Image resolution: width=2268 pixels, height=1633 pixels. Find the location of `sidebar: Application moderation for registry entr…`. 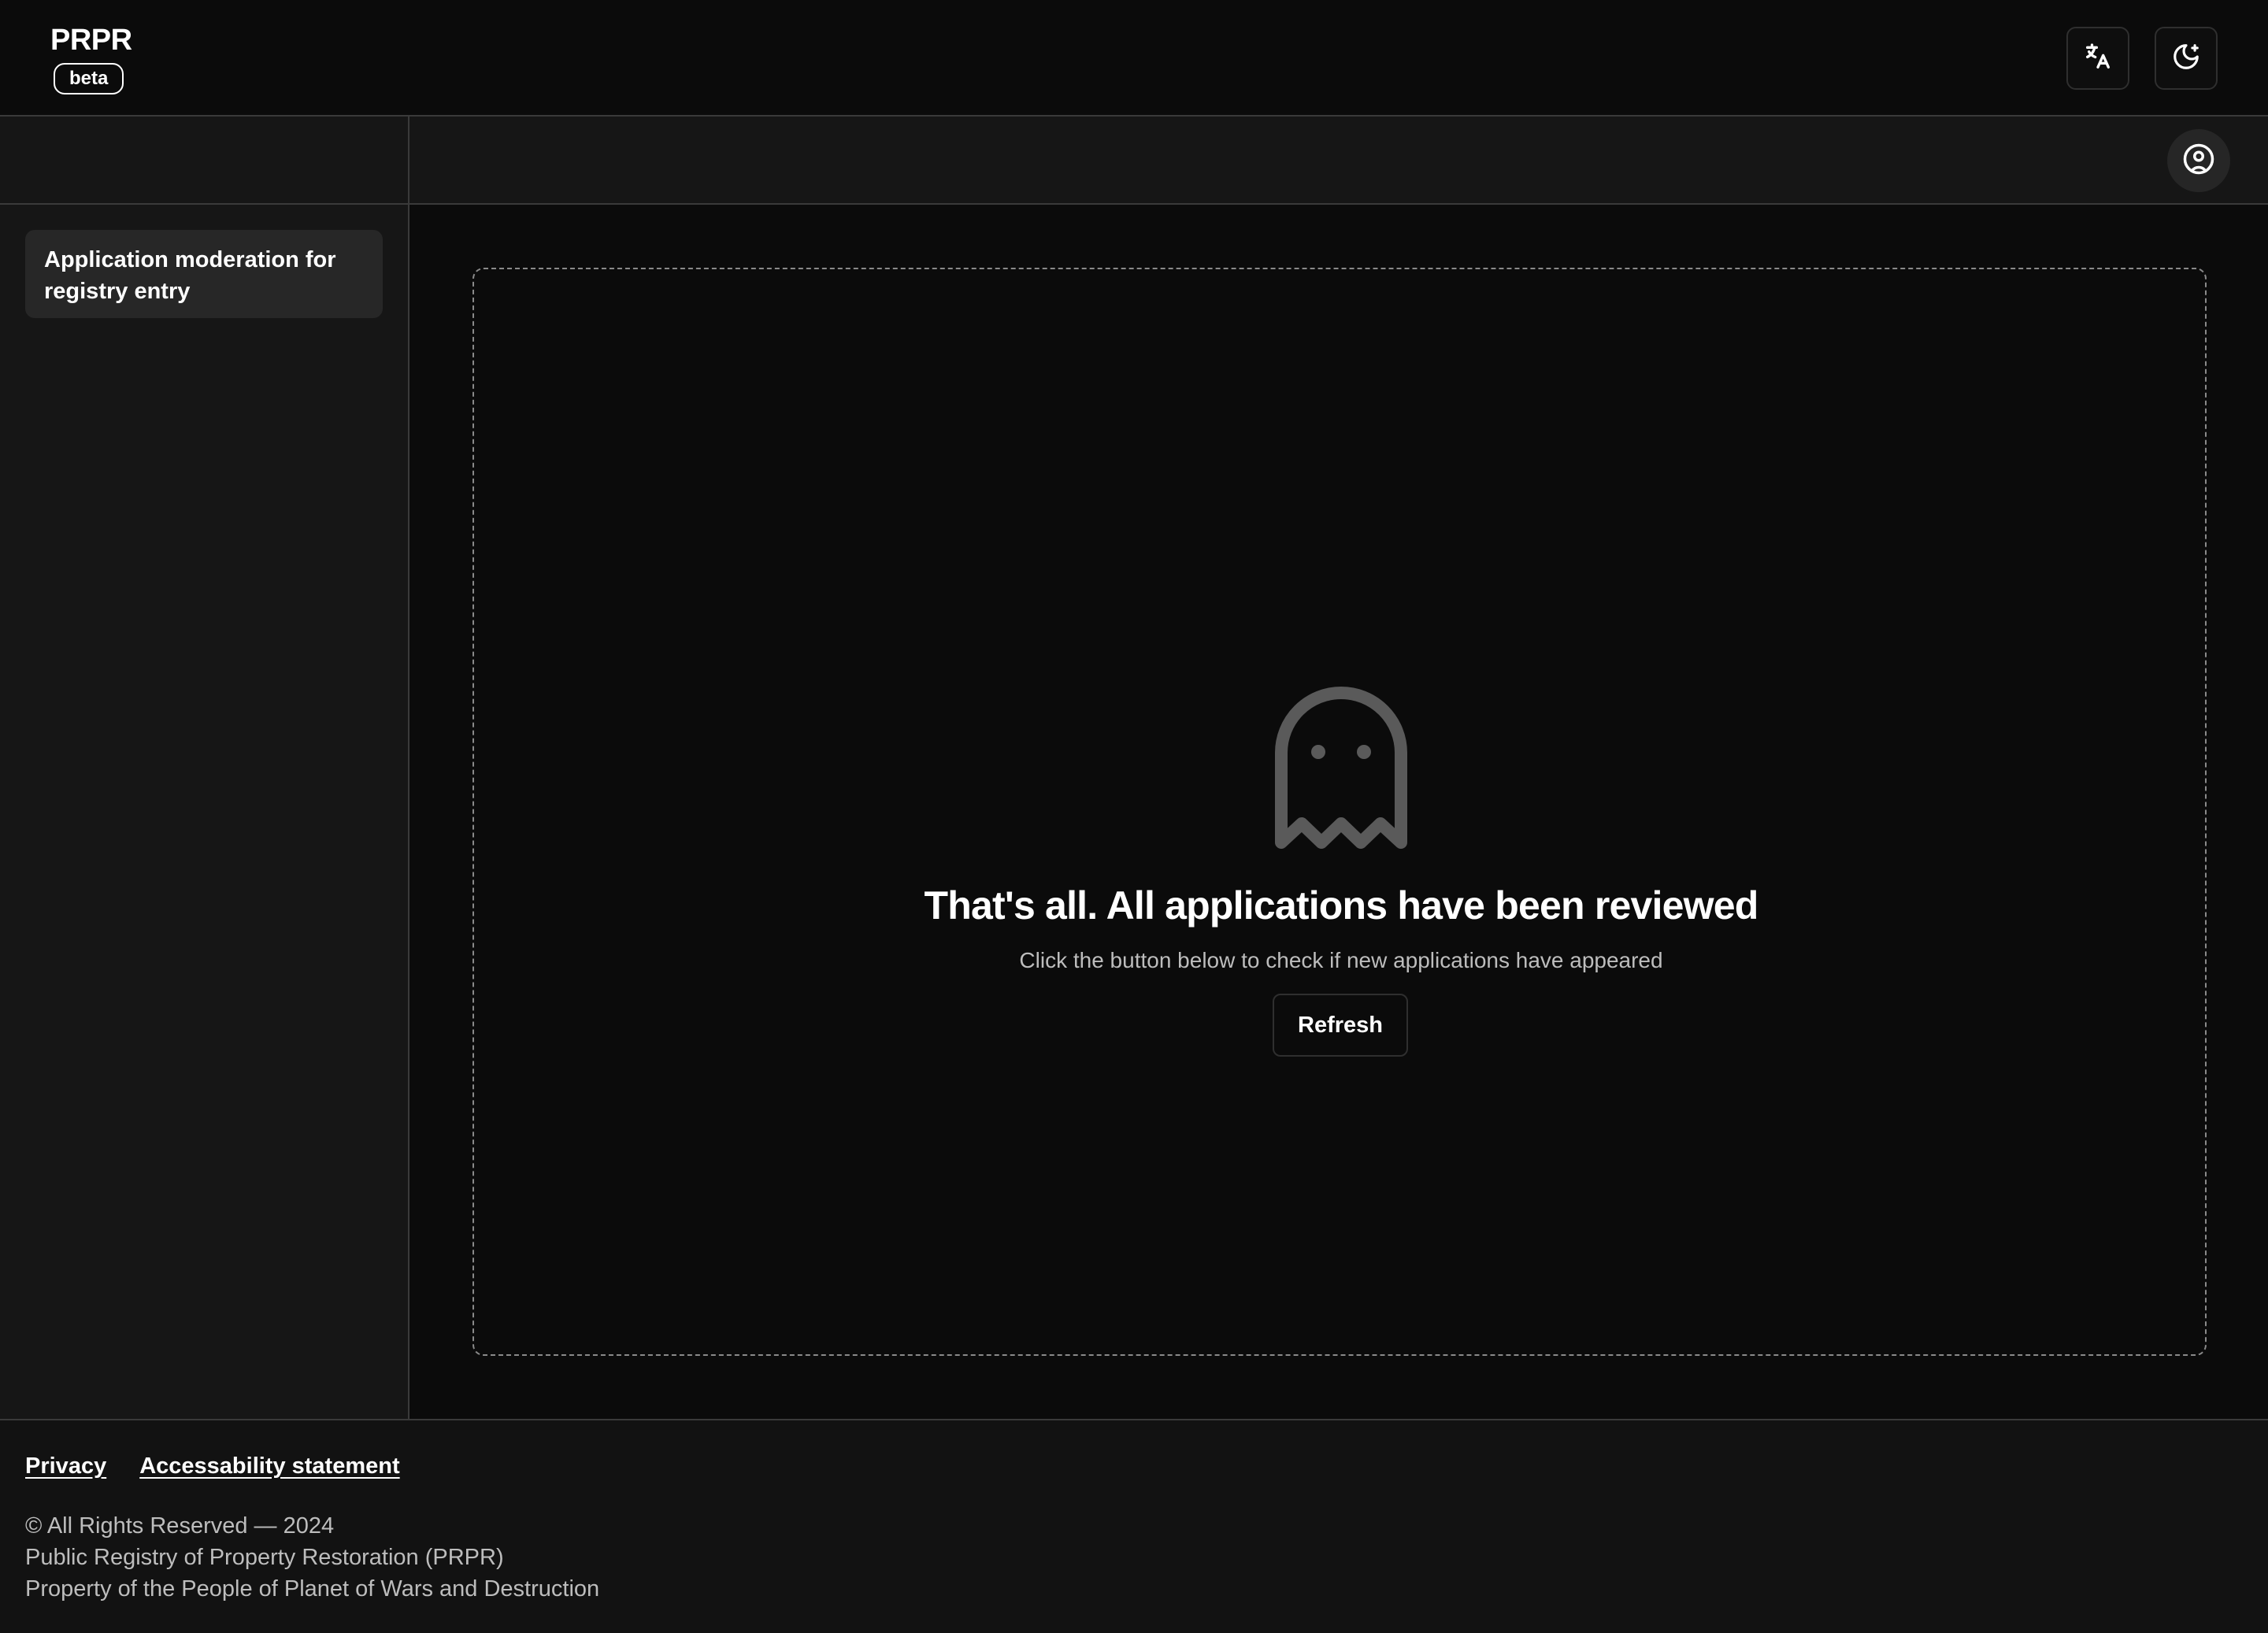

sidebar: Application moderation for registry entr… is located at coordinates (204, 812).